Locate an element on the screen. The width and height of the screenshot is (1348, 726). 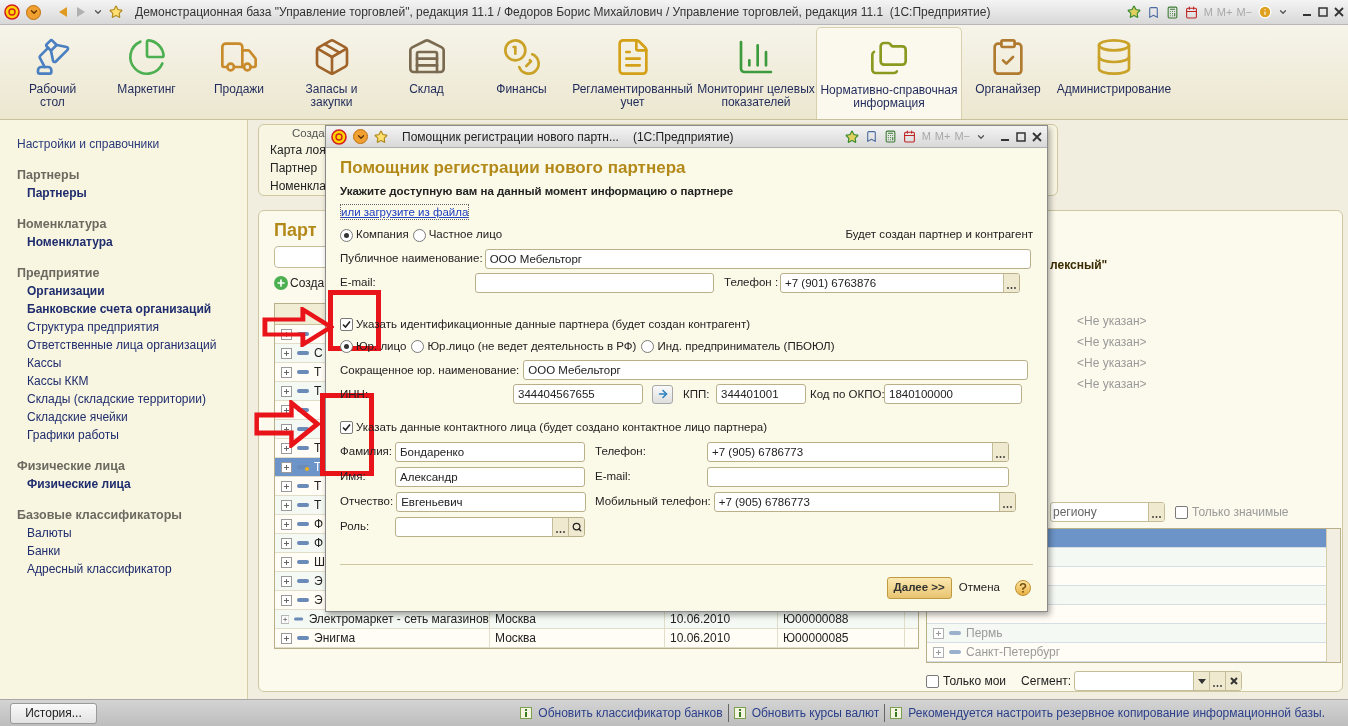
radio-label: Инд. предприниматель (ПБОЮЛ) is located at coordinates (746, 347).